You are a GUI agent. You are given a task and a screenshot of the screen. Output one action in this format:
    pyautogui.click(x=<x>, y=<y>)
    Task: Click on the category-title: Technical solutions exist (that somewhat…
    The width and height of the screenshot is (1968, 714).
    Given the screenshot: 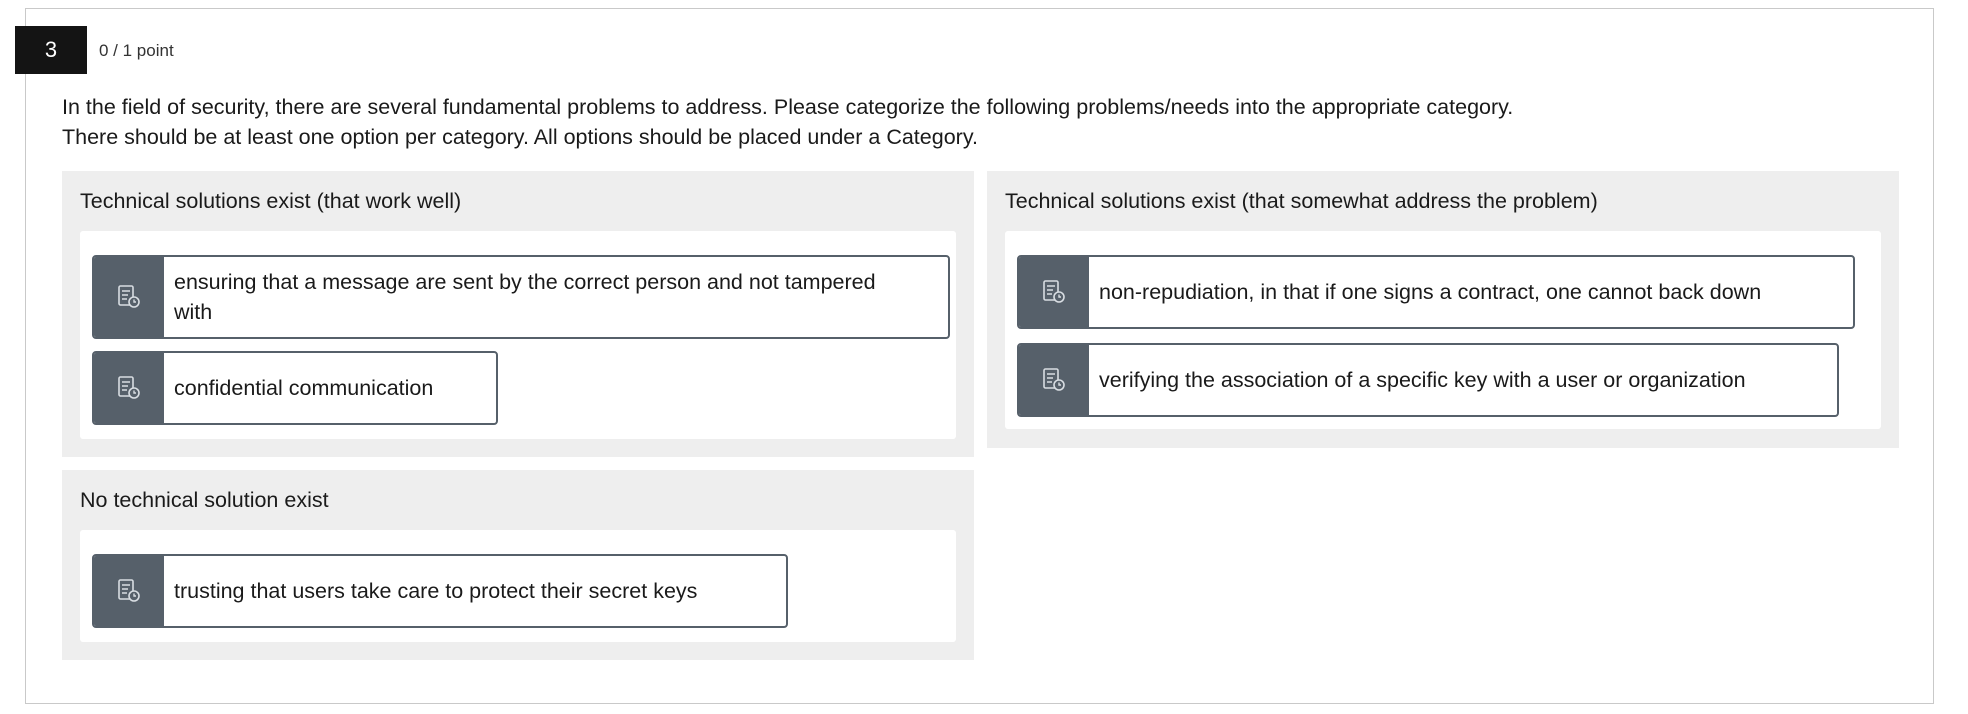 What is the action you would take?
    pyautogui.click(x=1301, y=201)
    